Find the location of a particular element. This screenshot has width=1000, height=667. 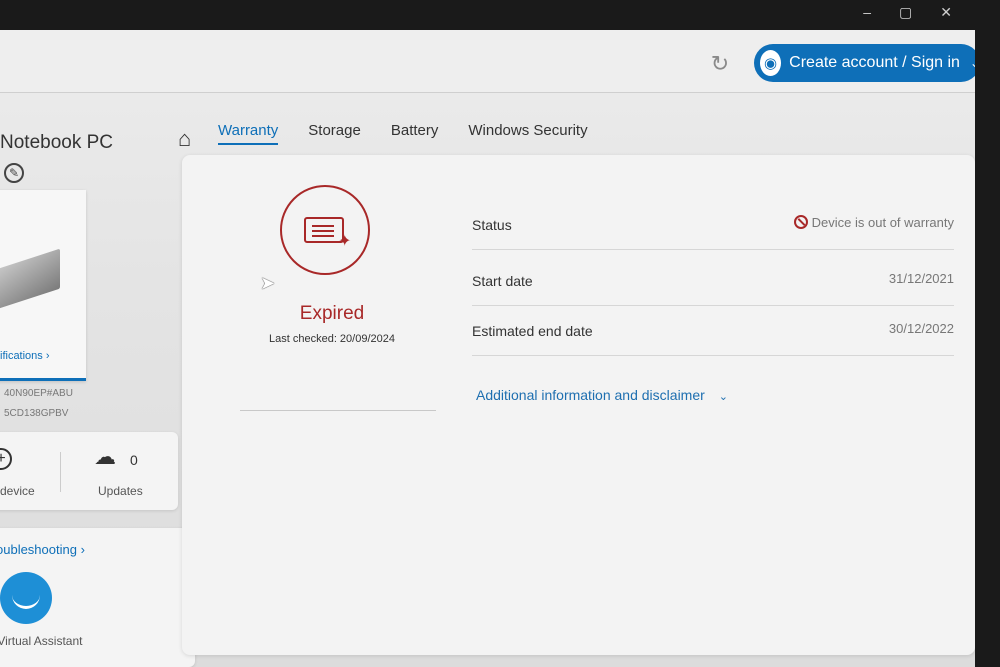

add-device-icon: + is located at coordinates (6, 459).